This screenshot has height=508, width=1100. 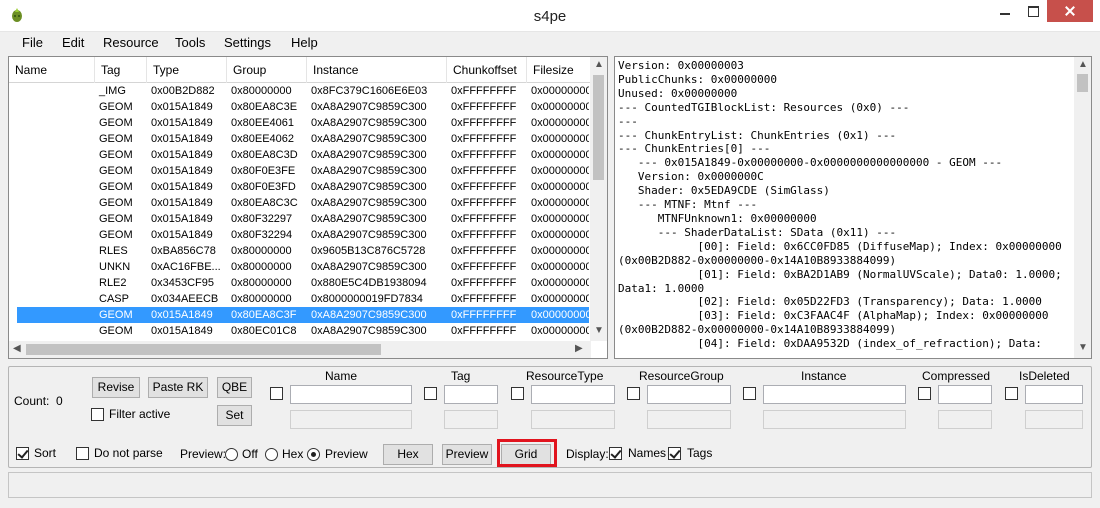 What do you see at coordinates (956, 376) in the screenshot?
I see `filter-header-compressed: Compressed` at bounding box center [956, 376].